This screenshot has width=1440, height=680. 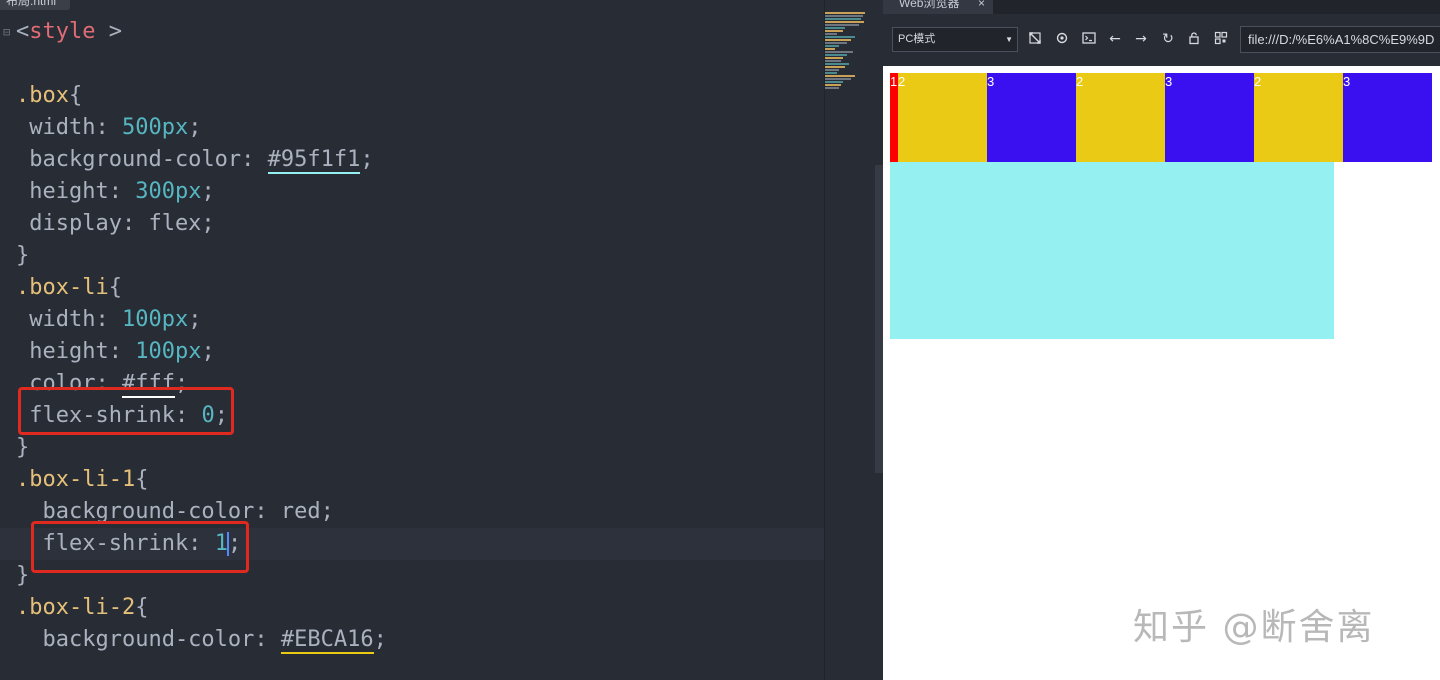 I want to click on flex-item-3: 3, so click(x=1031, y=117).